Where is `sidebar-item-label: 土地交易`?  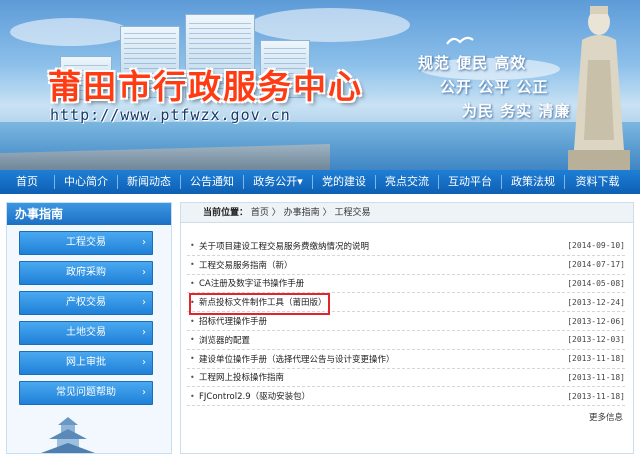
sidebar-item-label: 土地交易 is located at coordinates (86, 332).